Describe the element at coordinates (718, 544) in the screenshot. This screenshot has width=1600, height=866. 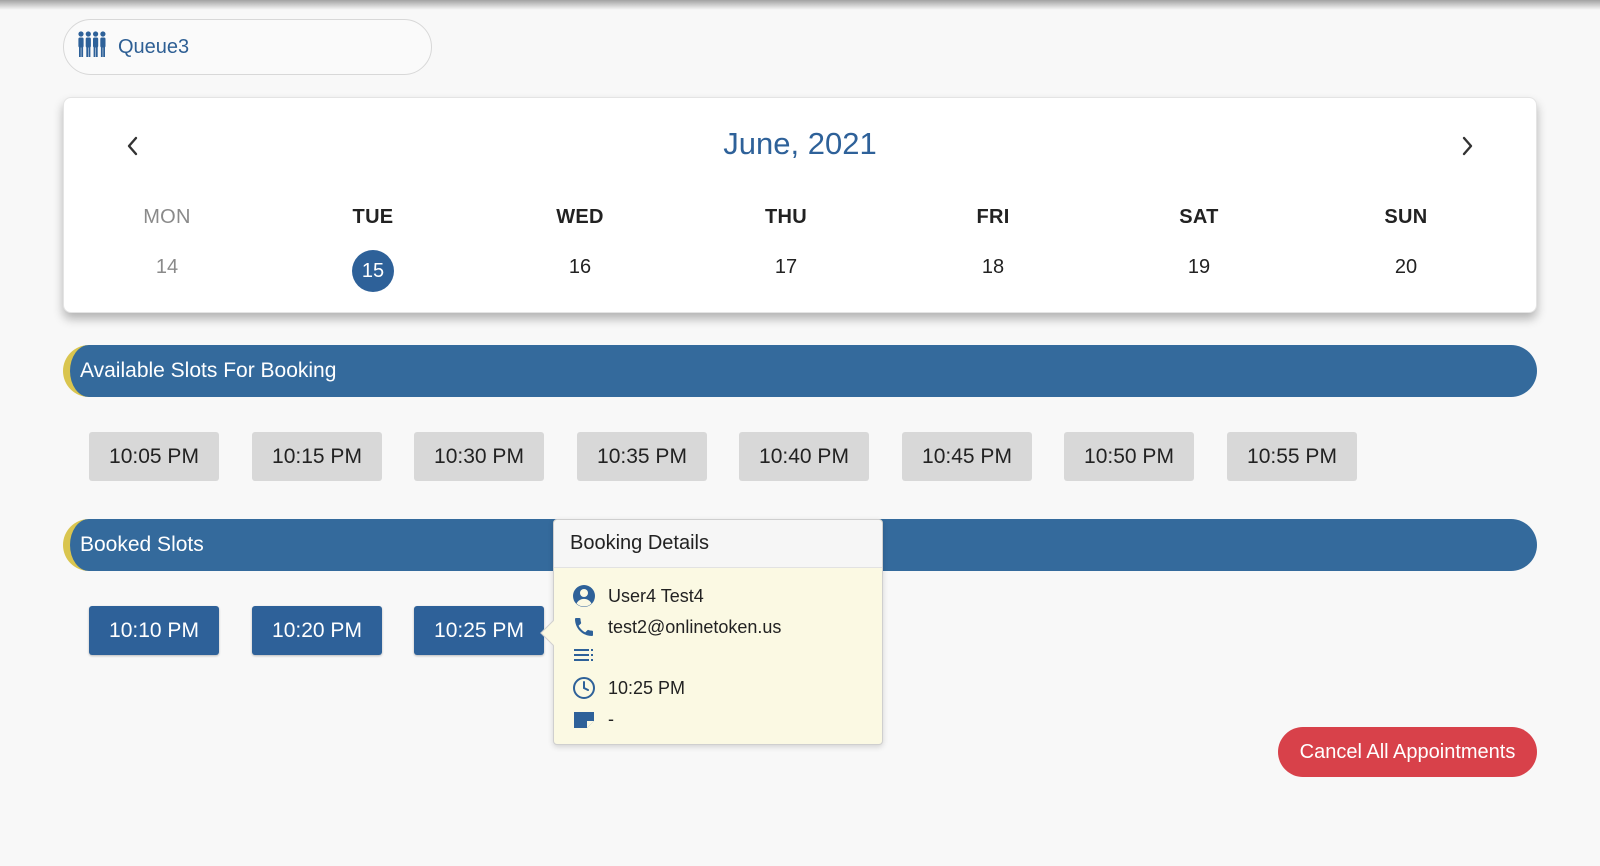
I see `popover-title: Booking Details` at that location.